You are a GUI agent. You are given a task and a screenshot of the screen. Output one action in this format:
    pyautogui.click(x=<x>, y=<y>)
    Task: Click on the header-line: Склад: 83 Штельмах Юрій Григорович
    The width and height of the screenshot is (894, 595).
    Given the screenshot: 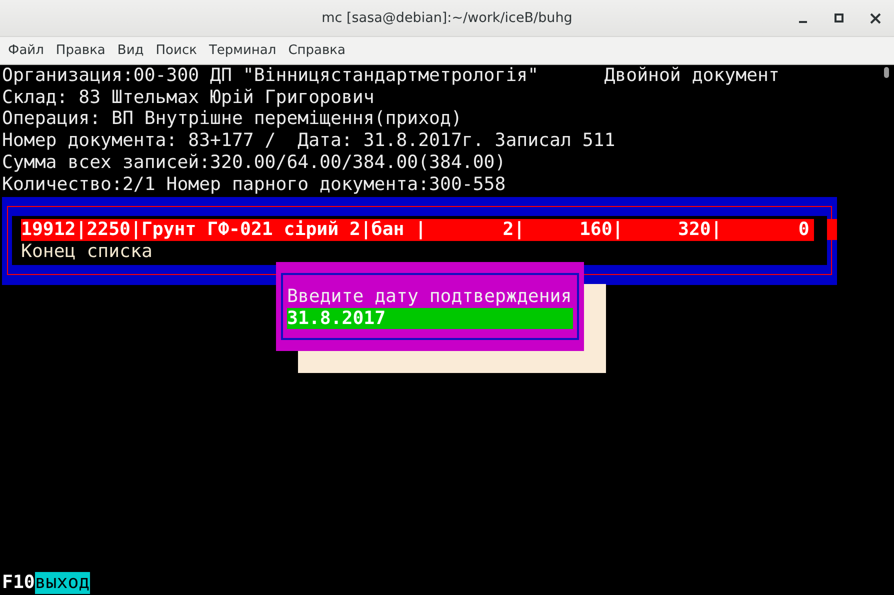 What is the action you would take?
    pyautogui.click(x=188, y=97)
    